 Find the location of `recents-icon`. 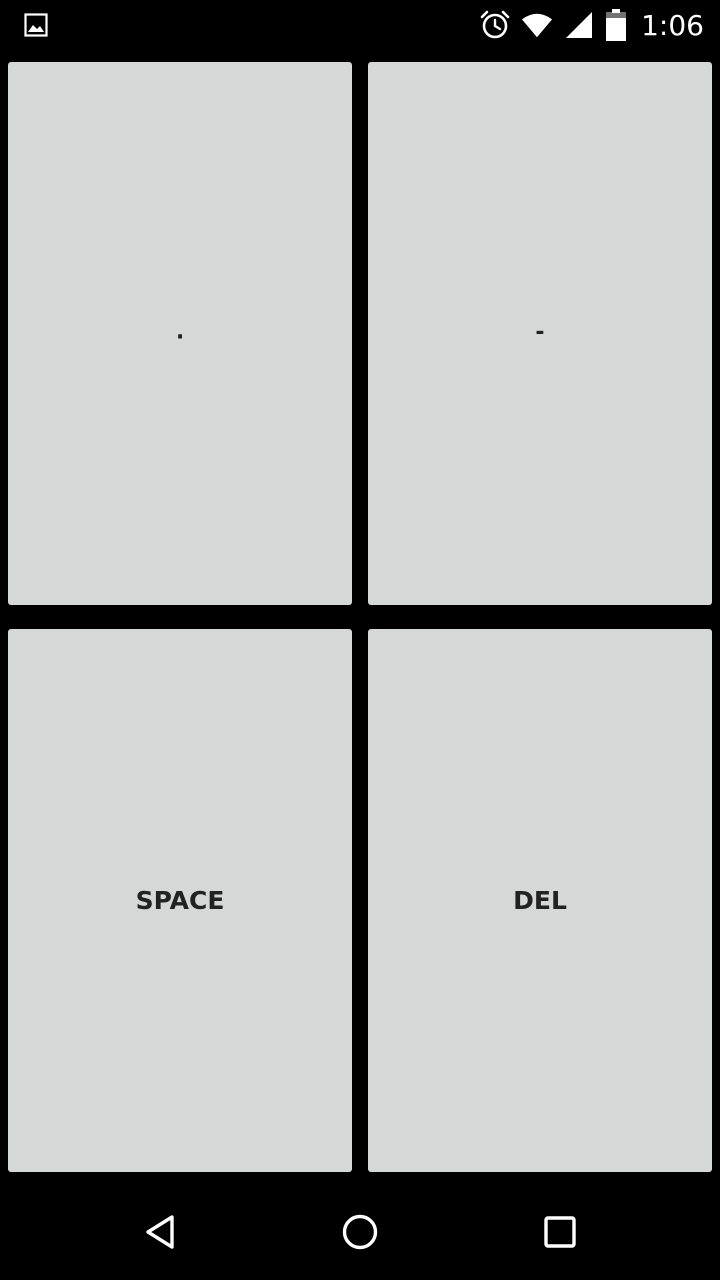

recents-icon is located at coordinates (560, 1232).